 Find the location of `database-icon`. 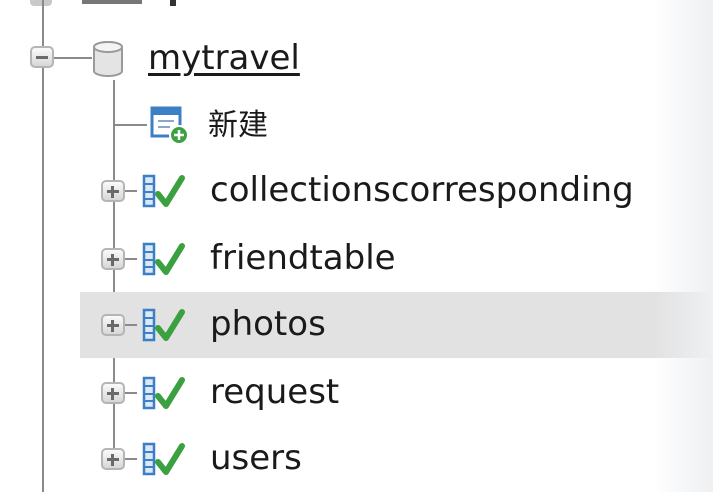

database-icon is located at coordinates (108, 59).